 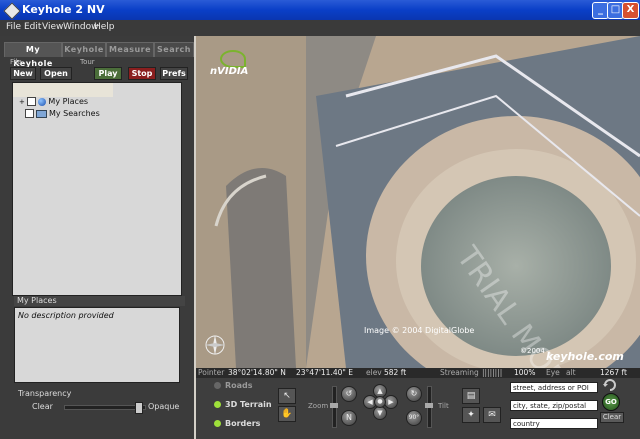 What do you see at coordinates (585, 356) in the screenshot?
I see `keyhole-brand: keyhole.com` at bounding box center [585, 356].